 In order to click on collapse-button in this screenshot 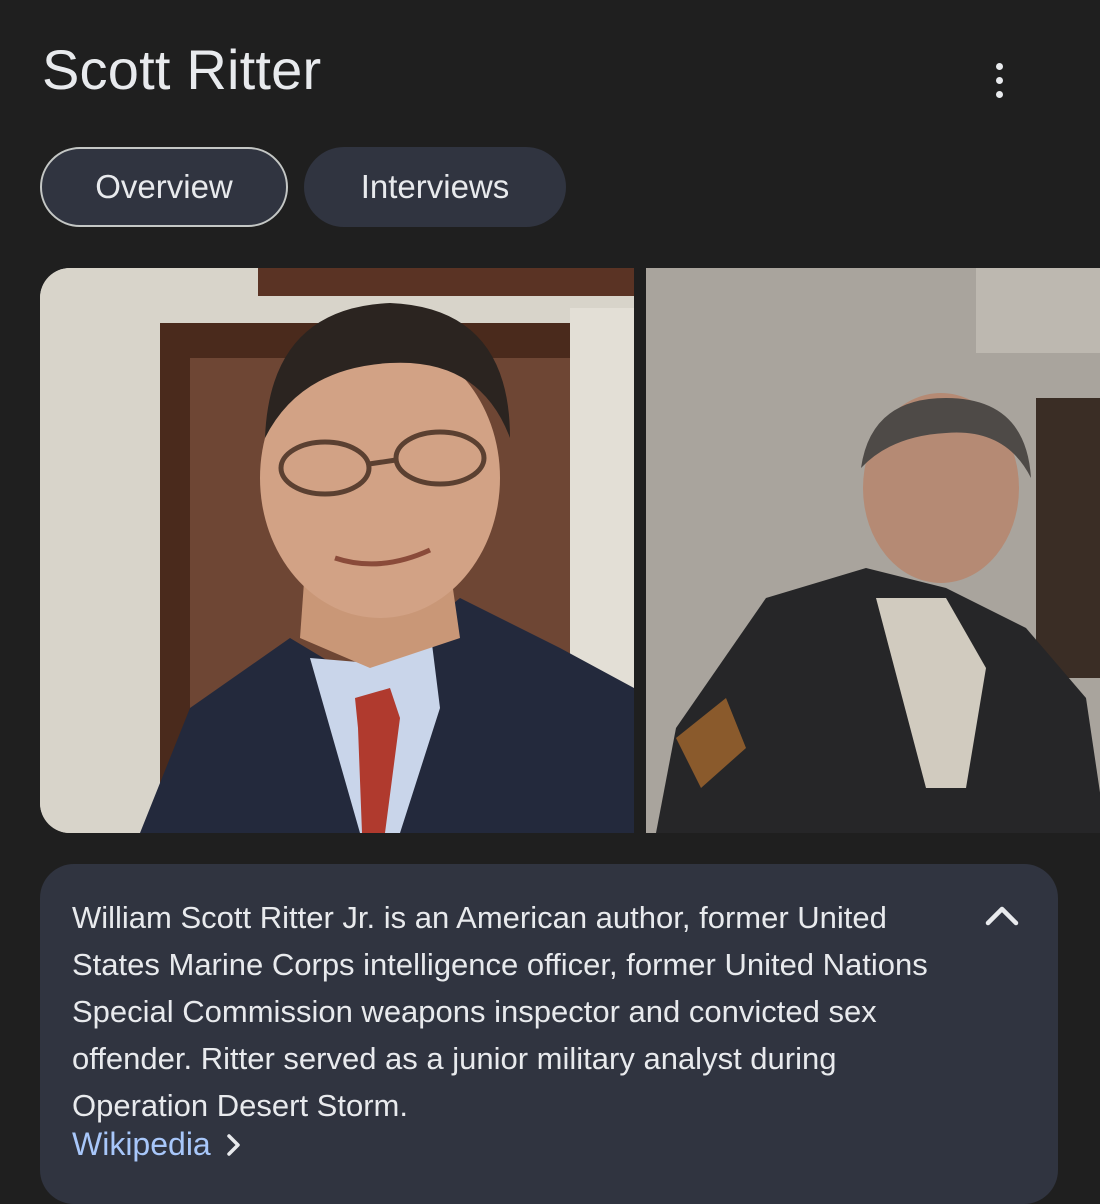, I will do `click(1002, 916)`.